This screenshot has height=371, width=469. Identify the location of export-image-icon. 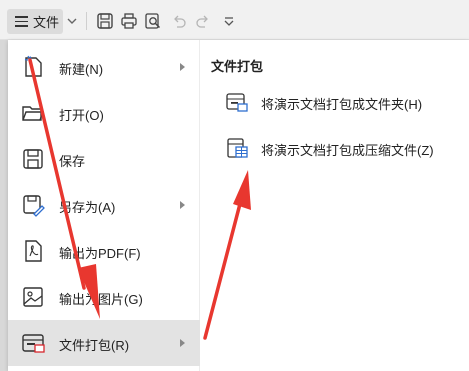
(33, 297).